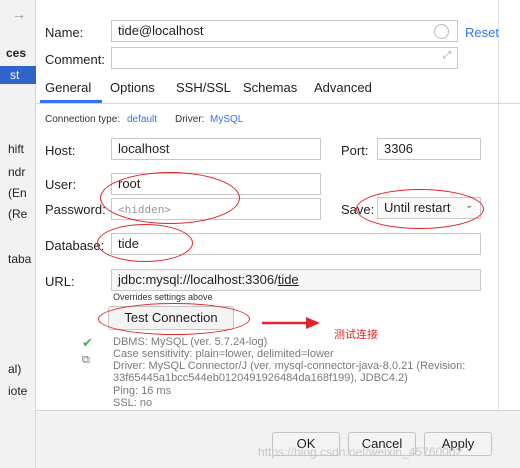 This screenshot has height=468, width=520. Describe the element at coordinates (358, 209) in the screenshot. I see `save-label: Save:` at that location.